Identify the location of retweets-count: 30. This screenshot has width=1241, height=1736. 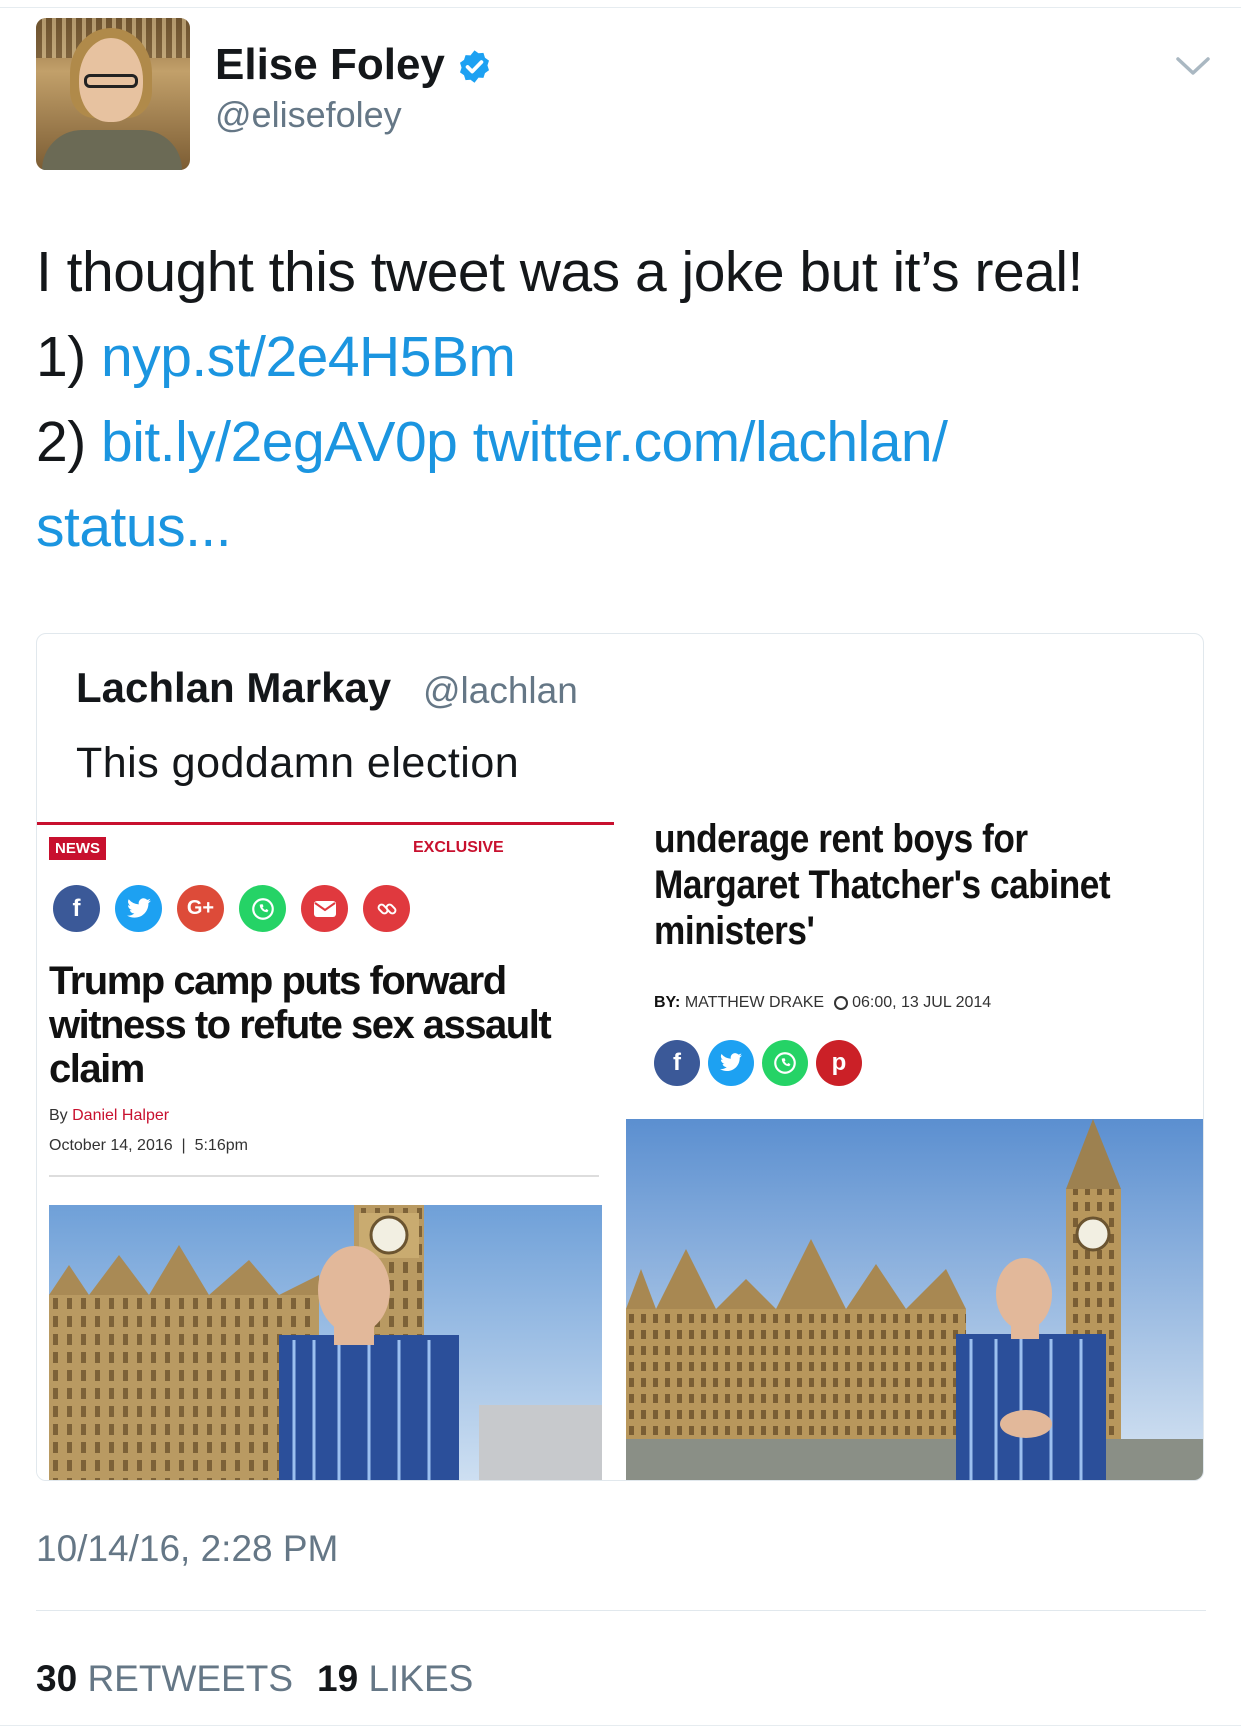
(57, 1678).